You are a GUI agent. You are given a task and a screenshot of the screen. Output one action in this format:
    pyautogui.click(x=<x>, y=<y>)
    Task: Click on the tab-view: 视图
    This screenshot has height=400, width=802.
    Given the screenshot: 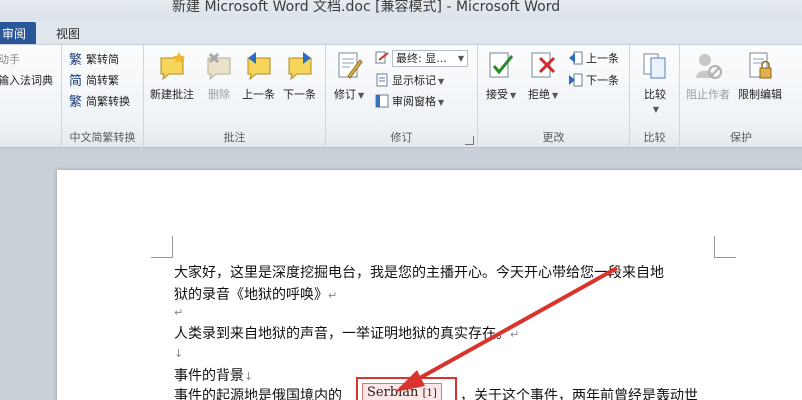 What is the action you would take?
    pyautogui.click(x=68, y=33)
    